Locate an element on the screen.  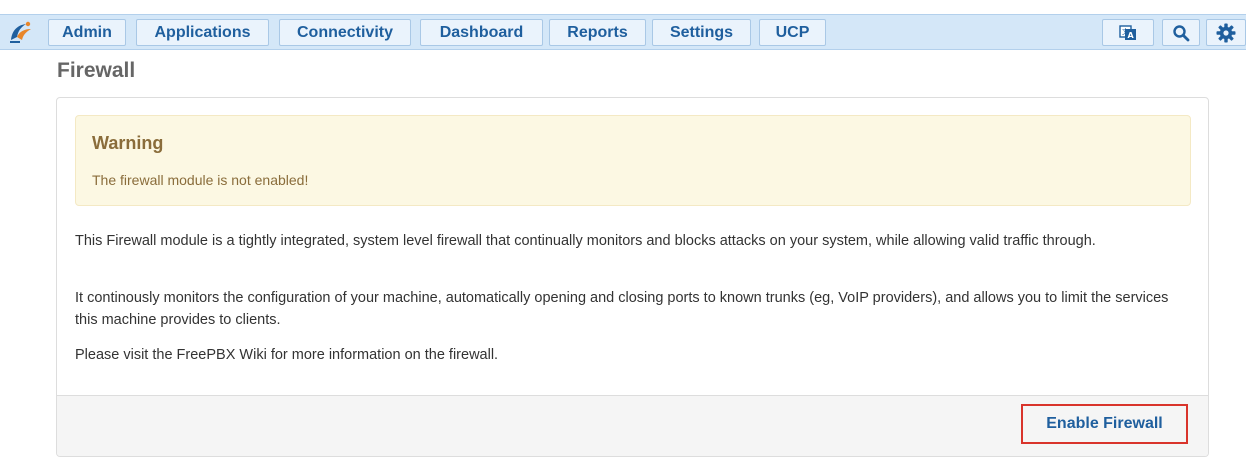
nav-applications: Applications is located at coordinates (202, 32).